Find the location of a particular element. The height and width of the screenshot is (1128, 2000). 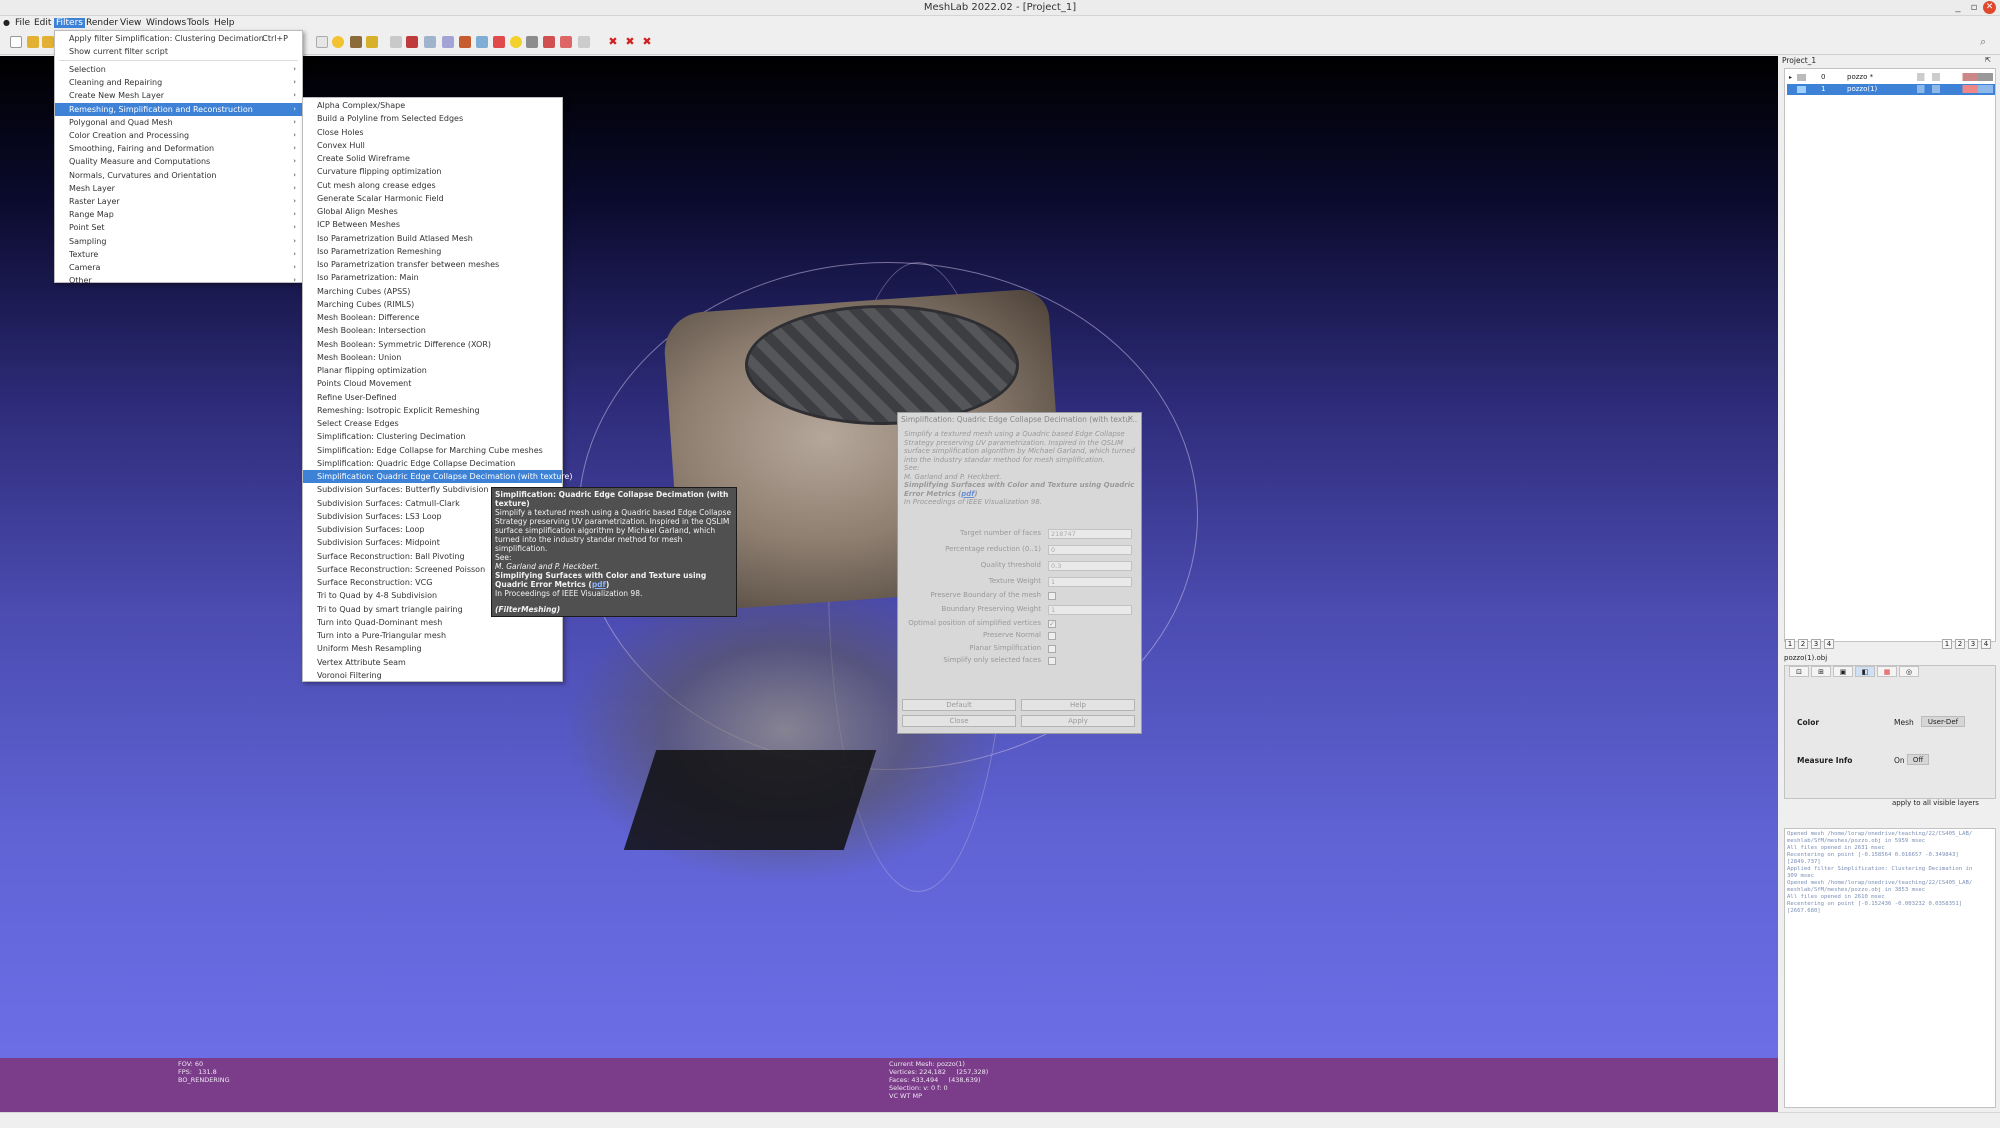

submenu-item: Turn into a Pure-Triangular mesh is located at coordinates (432, 635).